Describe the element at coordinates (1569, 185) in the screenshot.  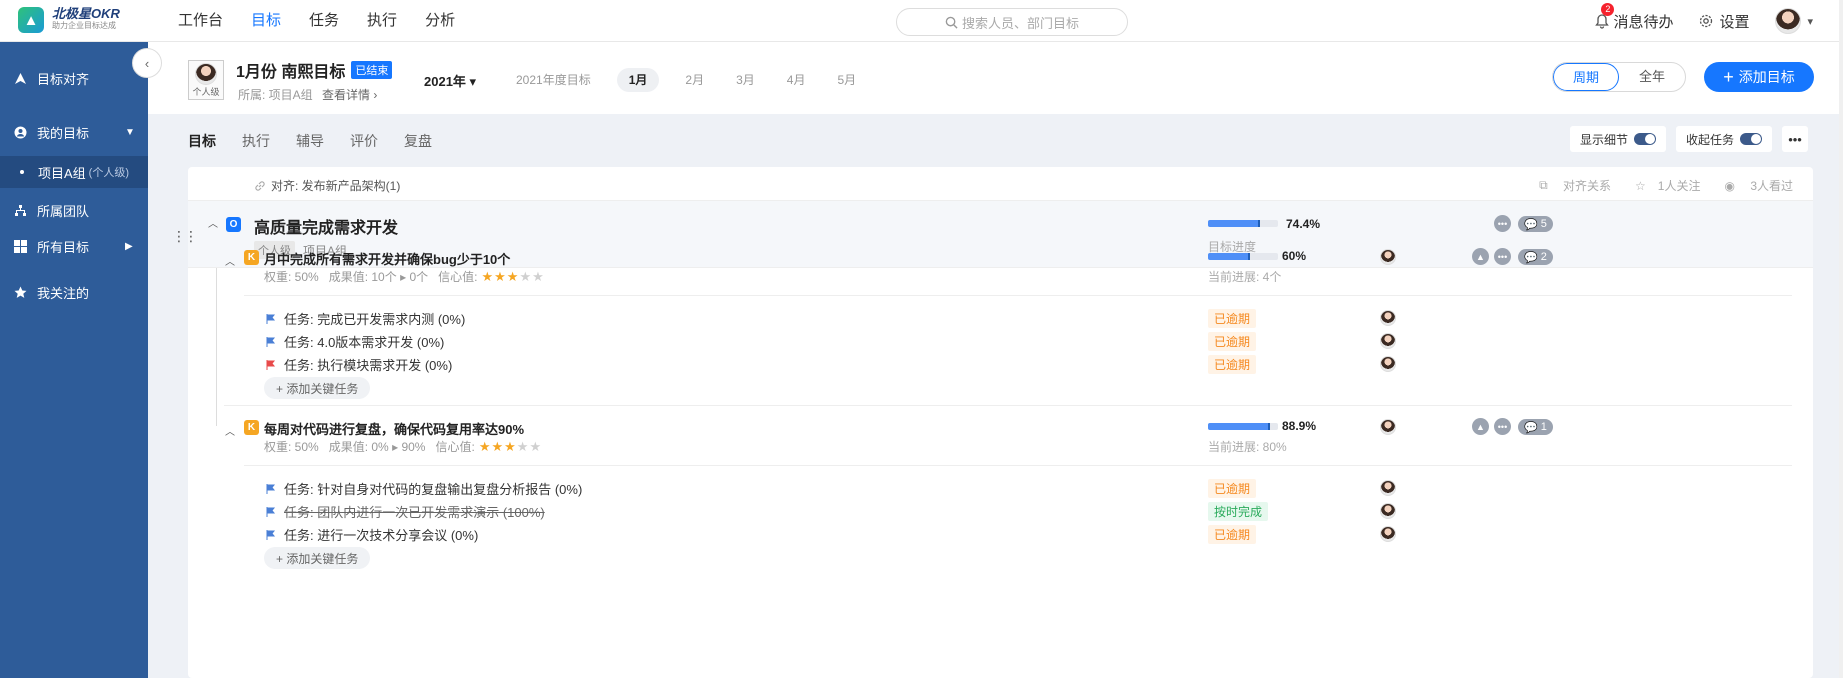
I see `alignment-relation-link: ⧉ 对齐关系` at that location.